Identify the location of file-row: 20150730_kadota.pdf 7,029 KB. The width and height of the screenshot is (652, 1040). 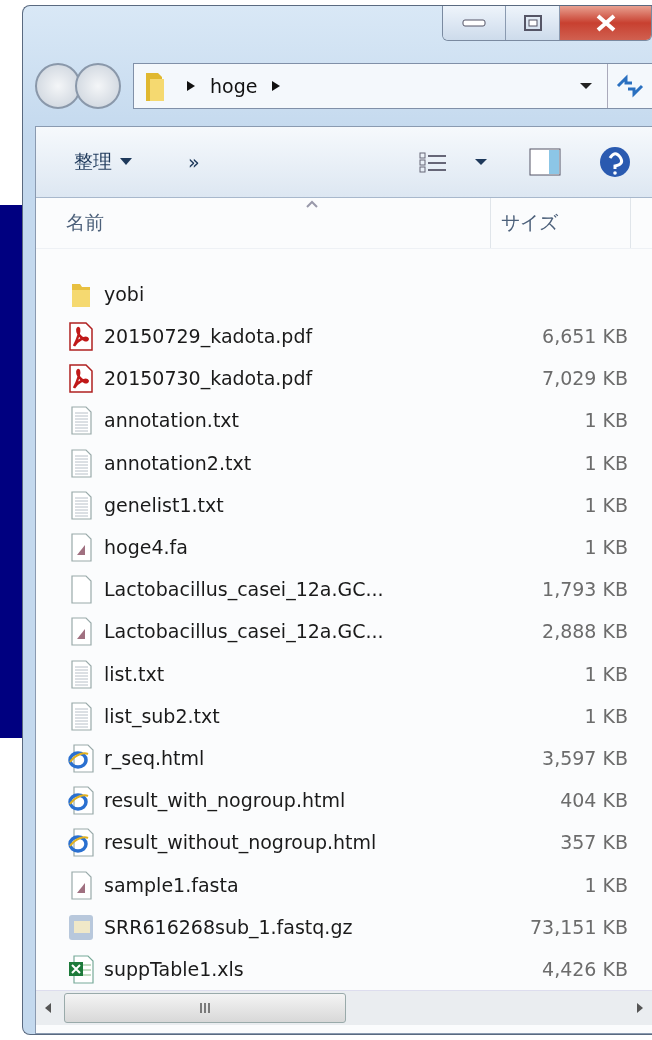
(344, 378).